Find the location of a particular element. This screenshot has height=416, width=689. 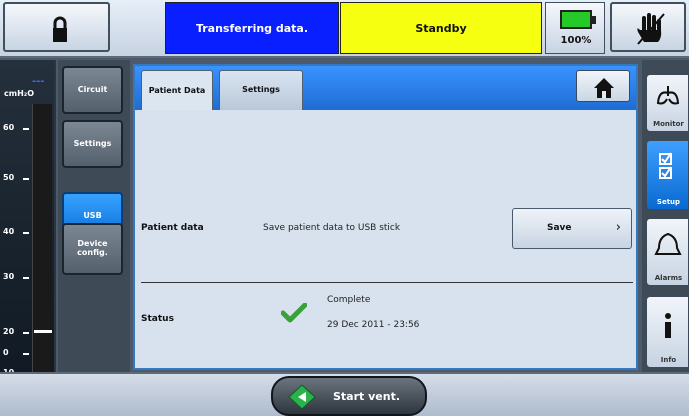

pressure-gauge: --- cmH₂O 60 50 40 30 20 10 is located at coordinates (28, 232).